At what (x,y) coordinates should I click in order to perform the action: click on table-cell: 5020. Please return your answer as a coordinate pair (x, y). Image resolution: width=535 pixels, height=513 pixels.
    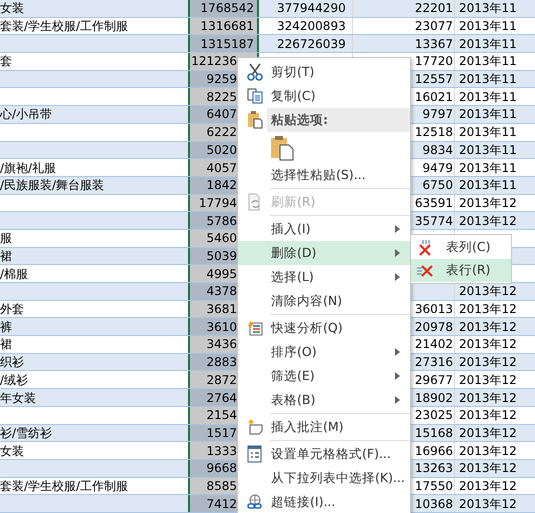
    Looking at the image, I should click on (221, 150).